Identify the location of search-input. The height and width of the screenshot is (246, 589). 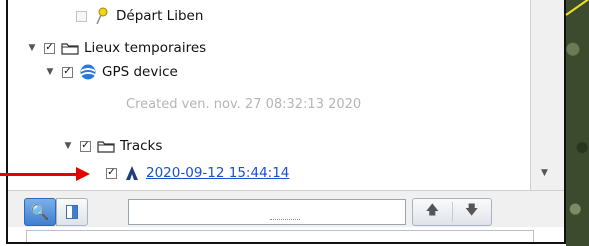
(267, 212).